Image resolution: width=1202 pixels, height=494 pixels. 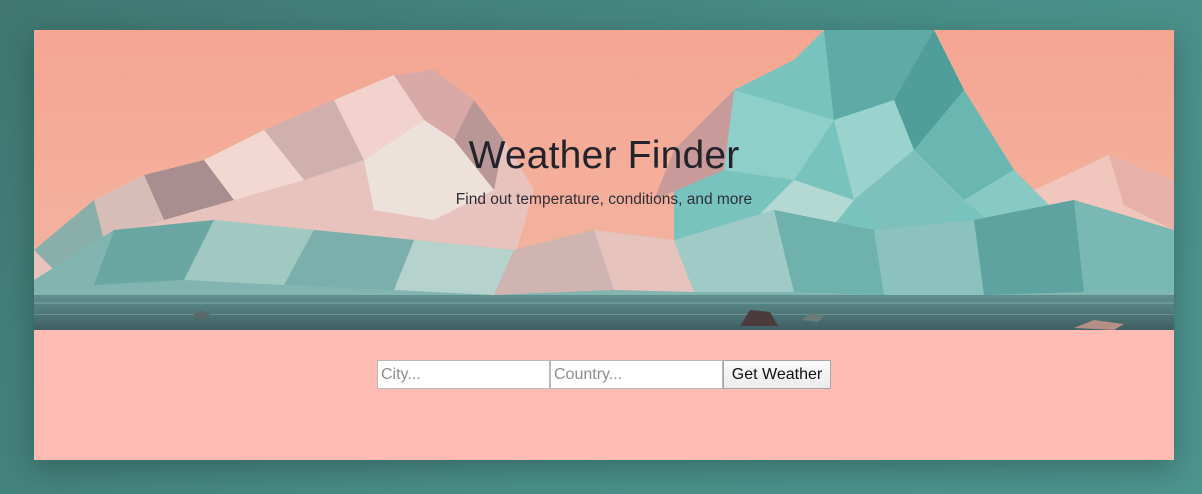 What do you see at coordinates (636, 374) in the screenshot?
I see `country-input` at bounding box center [636, 374].